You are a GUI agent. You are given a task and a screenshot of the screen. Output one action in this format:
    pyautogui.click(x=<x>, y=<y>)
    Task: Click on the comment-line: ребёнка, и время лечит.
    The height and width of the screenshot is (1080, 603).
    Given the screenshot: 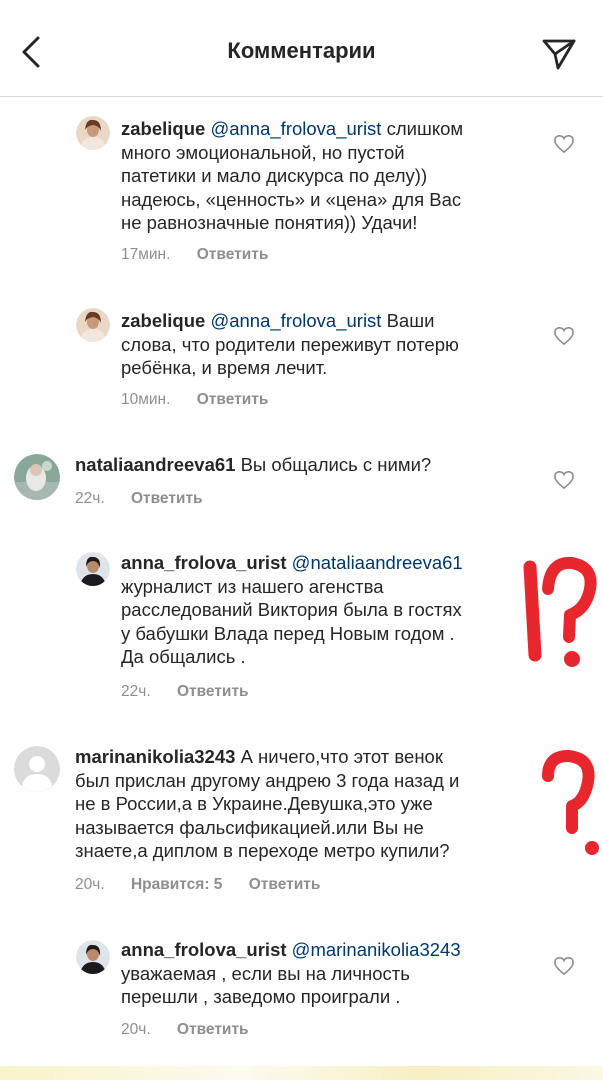 What is the action you would take?
    pyautogui.click(x=224, y=367)
    